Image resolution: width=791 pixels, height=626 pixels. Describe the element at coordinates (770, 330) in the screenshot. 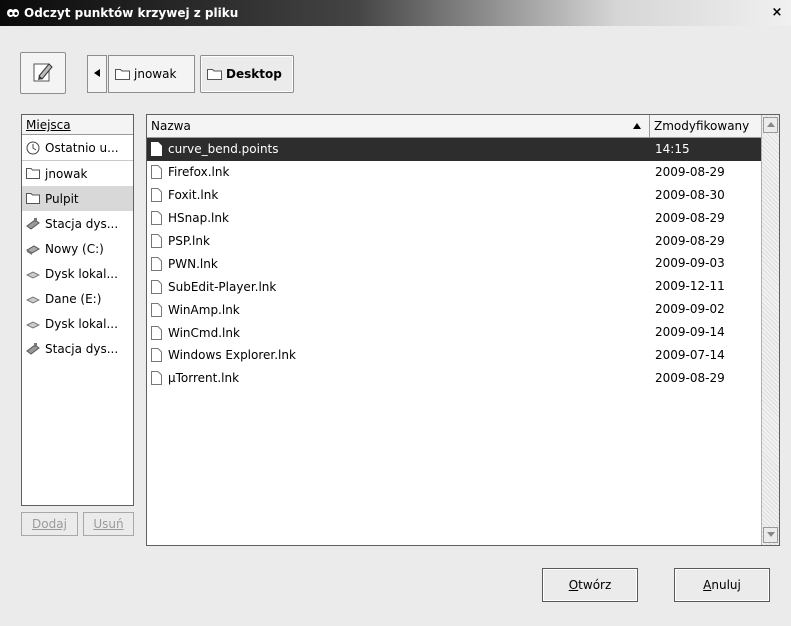

I see `vertical-scrollbar` at that location.